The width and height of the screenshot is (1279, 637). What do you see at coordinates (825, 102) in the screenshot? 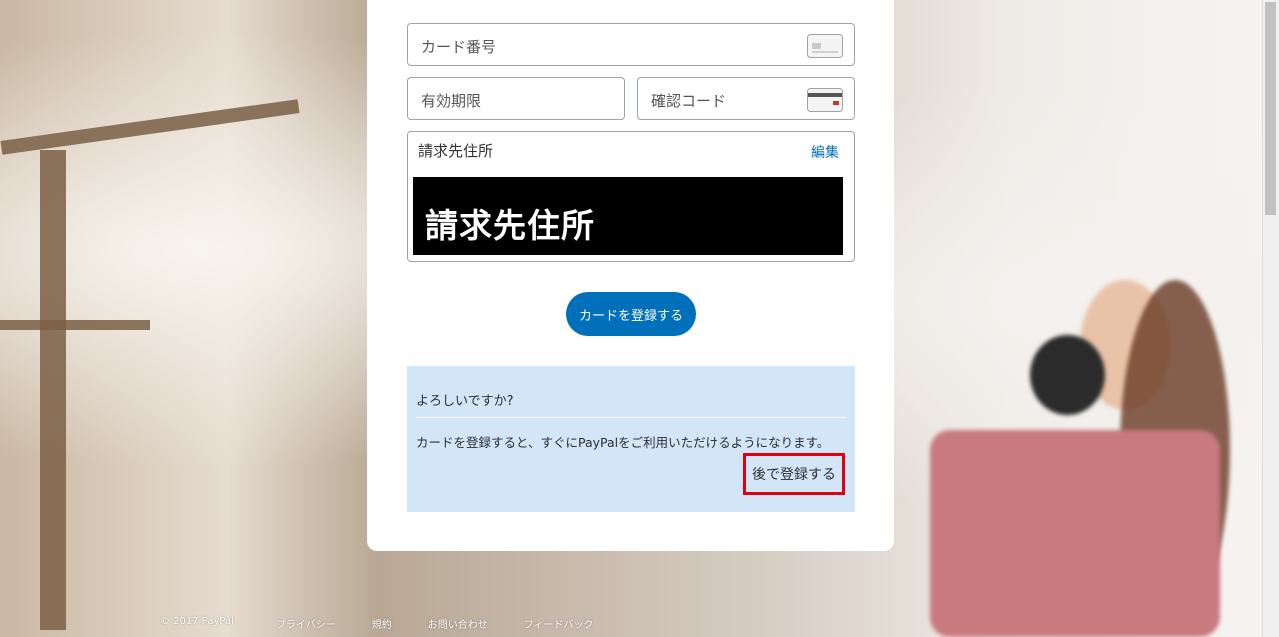
I see `credit-card-back-icon` at bounding box center [825, 102].